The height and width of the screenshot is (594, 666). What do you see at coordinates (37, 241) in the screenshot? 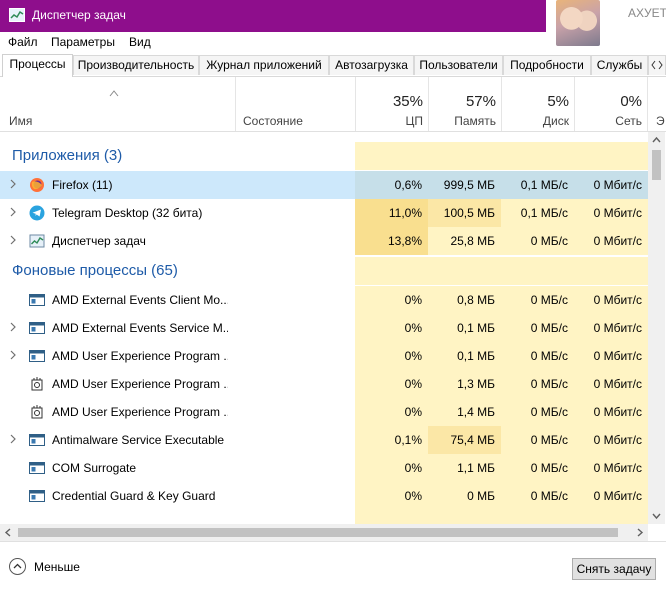
I see `task-manager-icon` at bounding box center [37, 241].